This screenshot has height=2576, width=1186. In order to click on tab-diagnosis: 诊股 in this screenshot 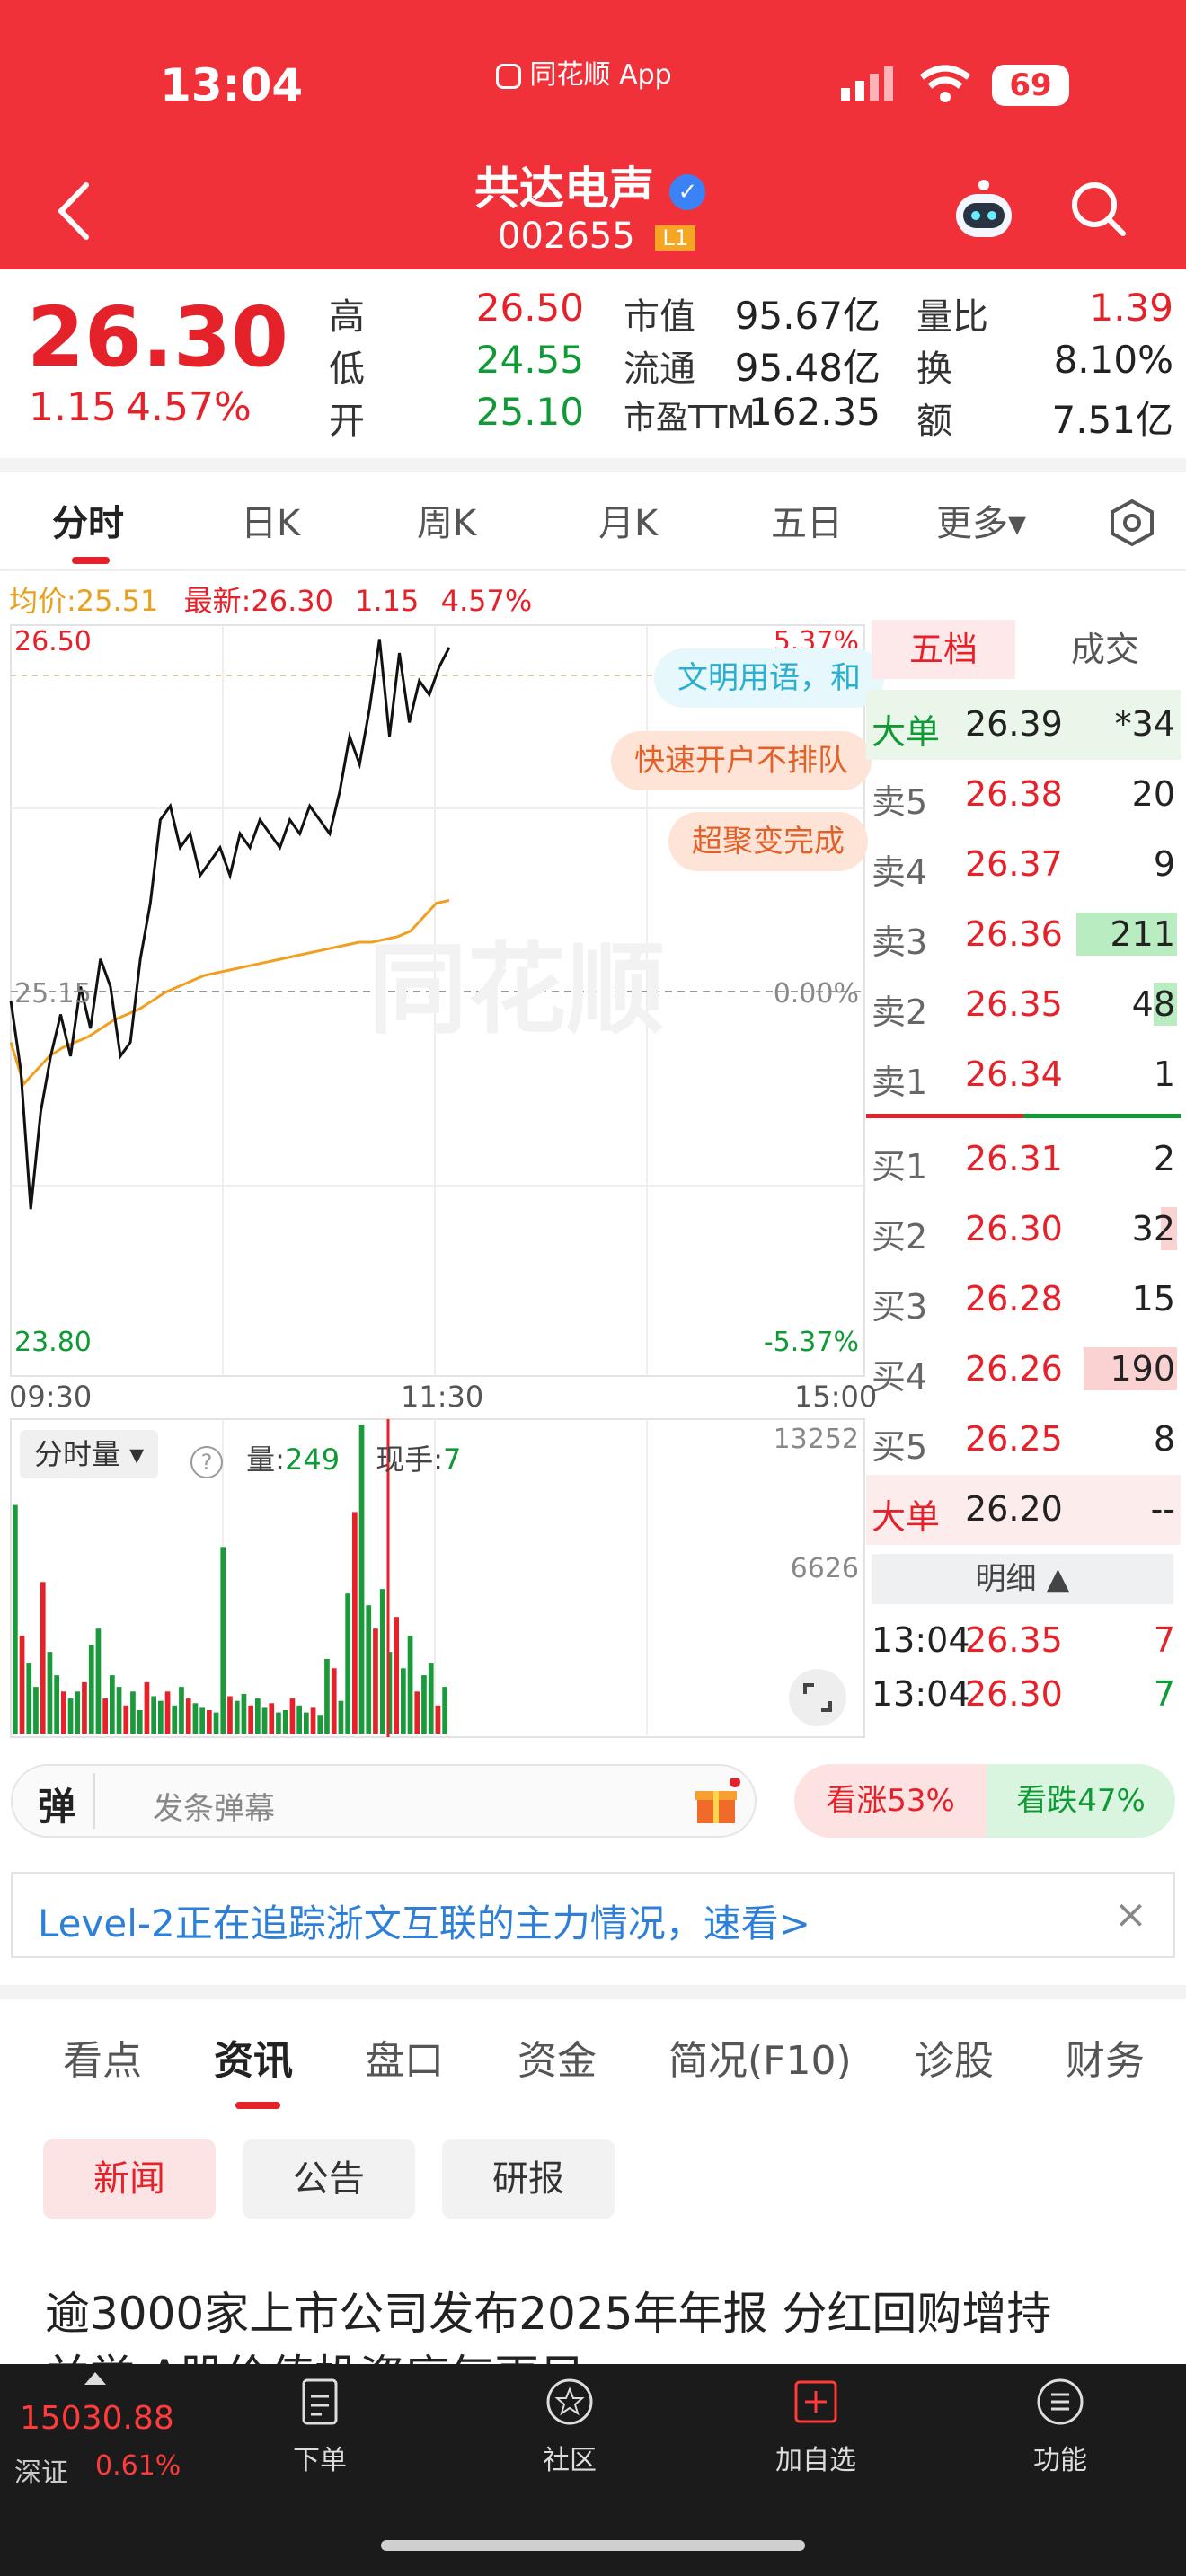, I will do `click(954, 2057)`.